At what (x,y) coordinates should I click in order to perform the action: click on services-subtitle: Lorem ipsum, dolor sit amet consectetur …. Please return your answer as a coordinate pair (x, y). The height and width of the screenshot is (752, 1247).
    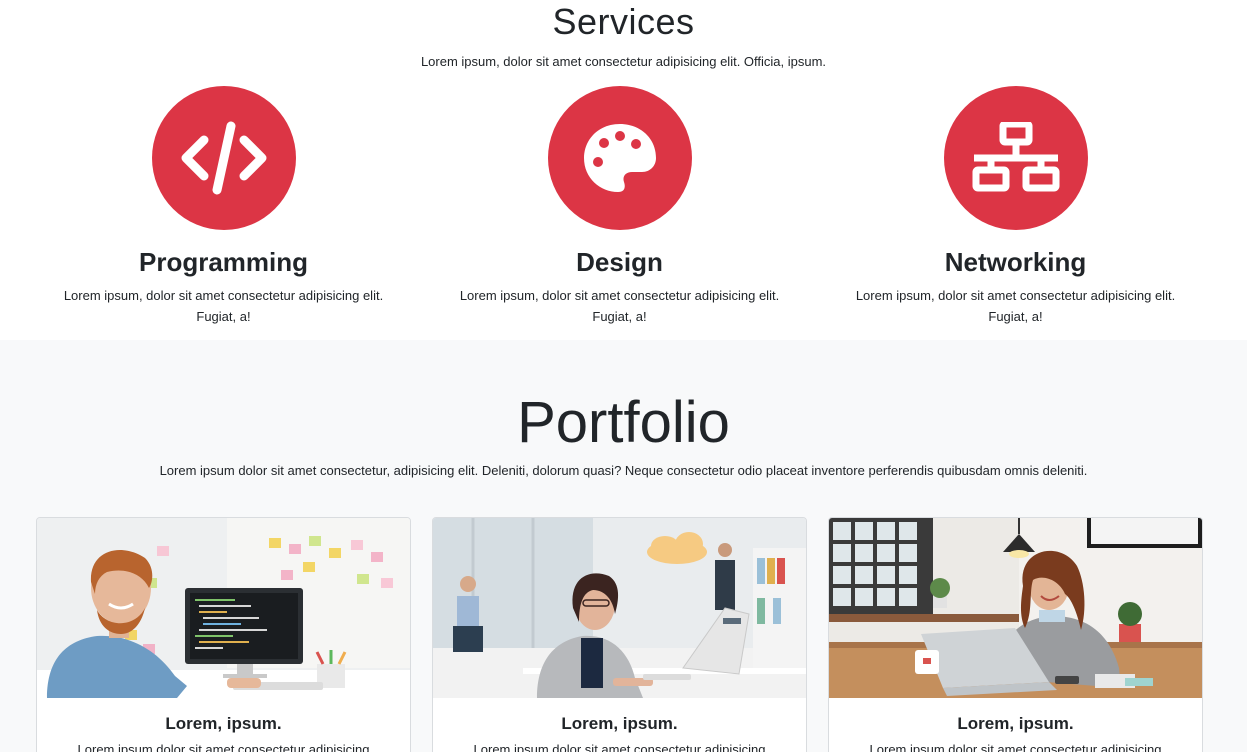
    Looking at the image, I should click on (623, 61).